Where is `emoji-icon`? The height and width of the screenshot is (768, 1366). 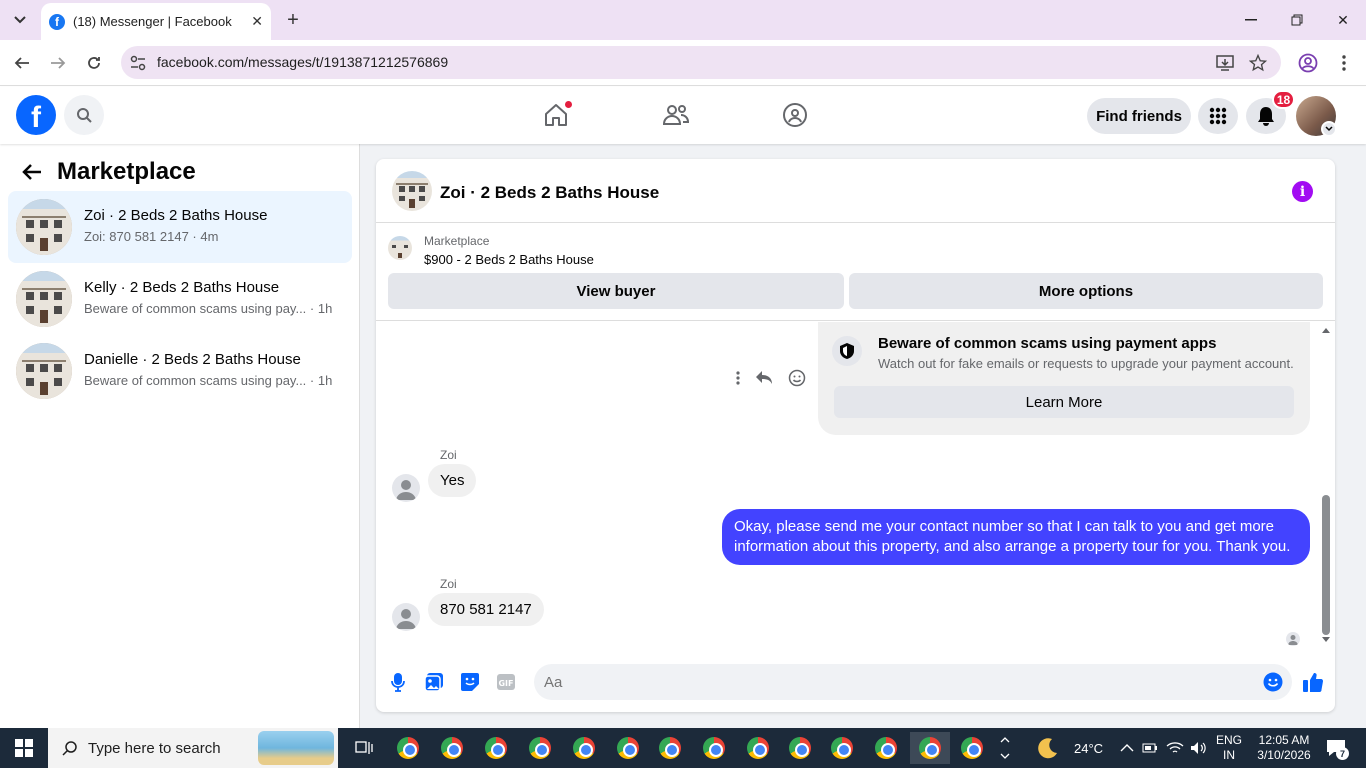
emoji-icon is located at coordinates (1273, 682).